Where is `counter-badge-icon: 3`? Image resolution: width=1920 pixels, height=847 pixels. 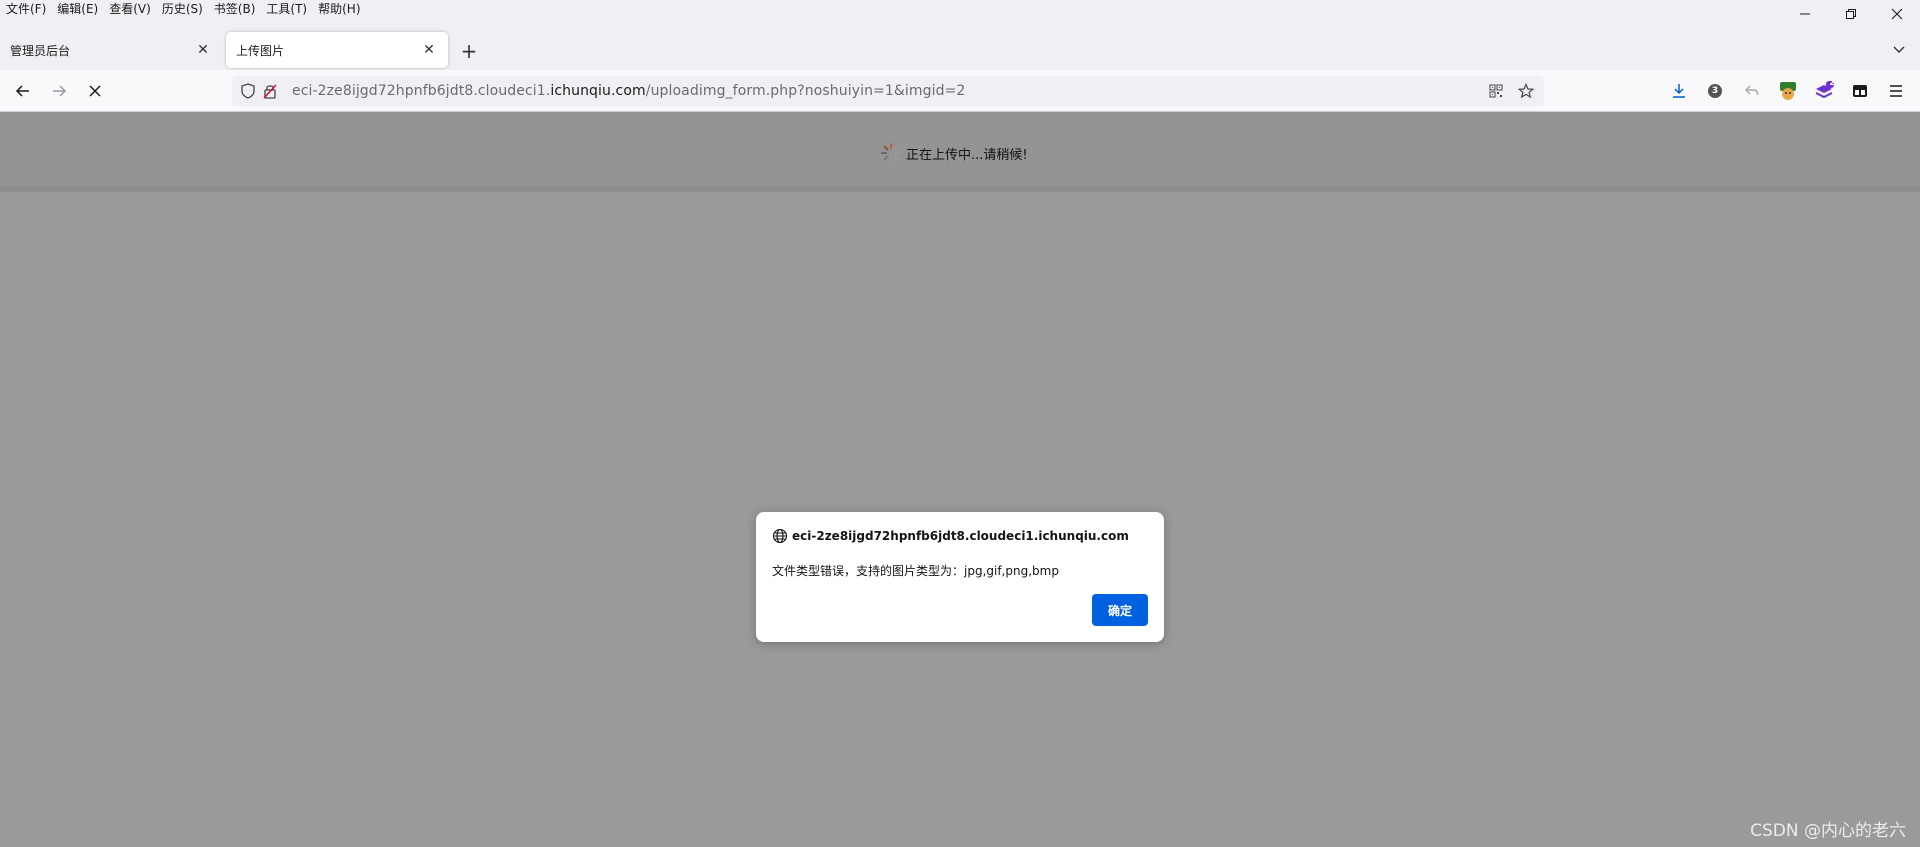 counter-badge-icon: 3 is located at coordinates (1715, 91).